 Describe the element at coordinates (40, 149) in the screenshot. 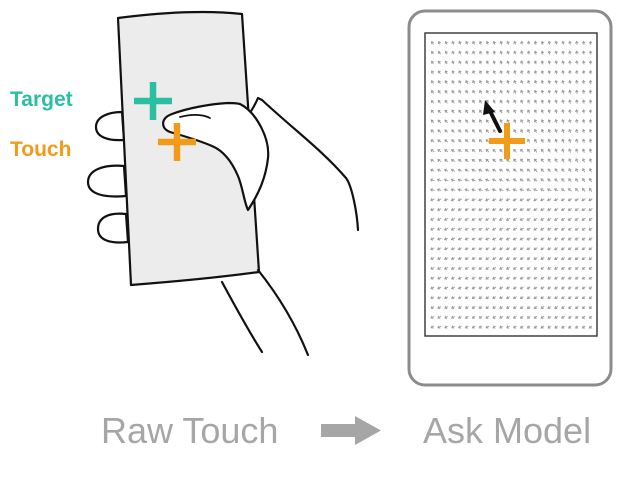

I see `touch-label: Touch` at that location.